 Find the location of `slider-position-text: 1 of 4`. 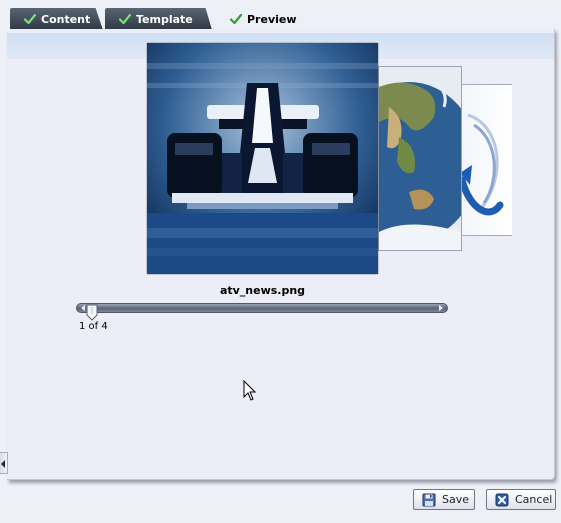

slider-position-text: 1 of 4 is located at coordinates (93, 326).